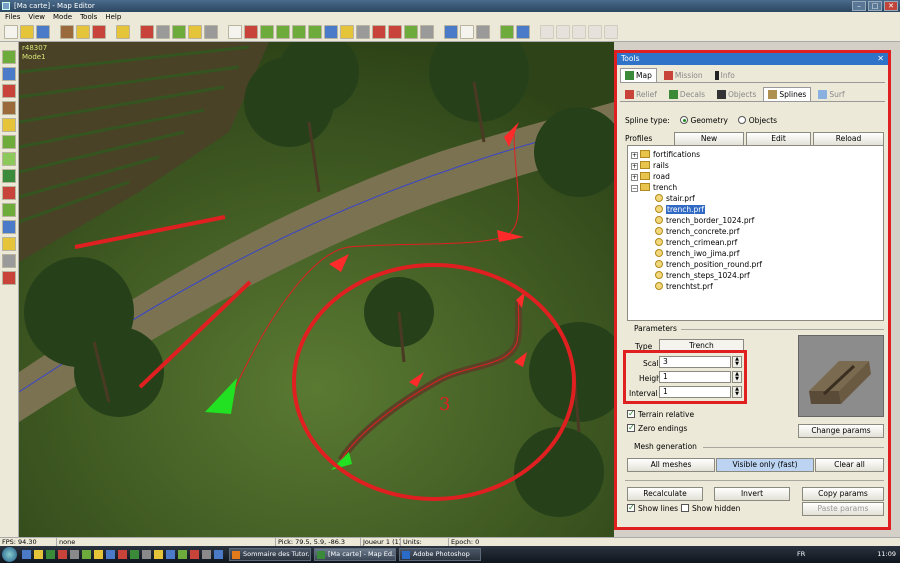  I want to click on unit-icon, so click(9, 193).